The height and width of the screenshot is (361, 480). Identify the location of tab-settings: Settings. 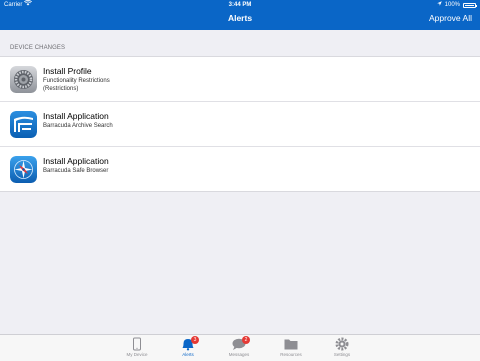
(342, 347).